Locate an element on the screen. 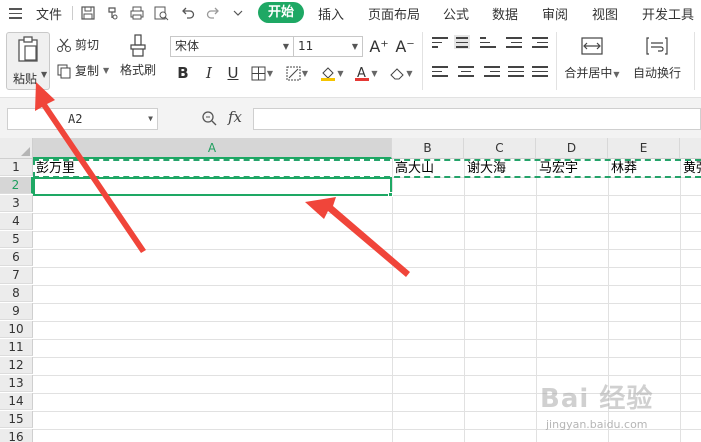 Image resolution: width=701 pixels, height=442 pixels. fill-handle is located at coordinates (390, 194).